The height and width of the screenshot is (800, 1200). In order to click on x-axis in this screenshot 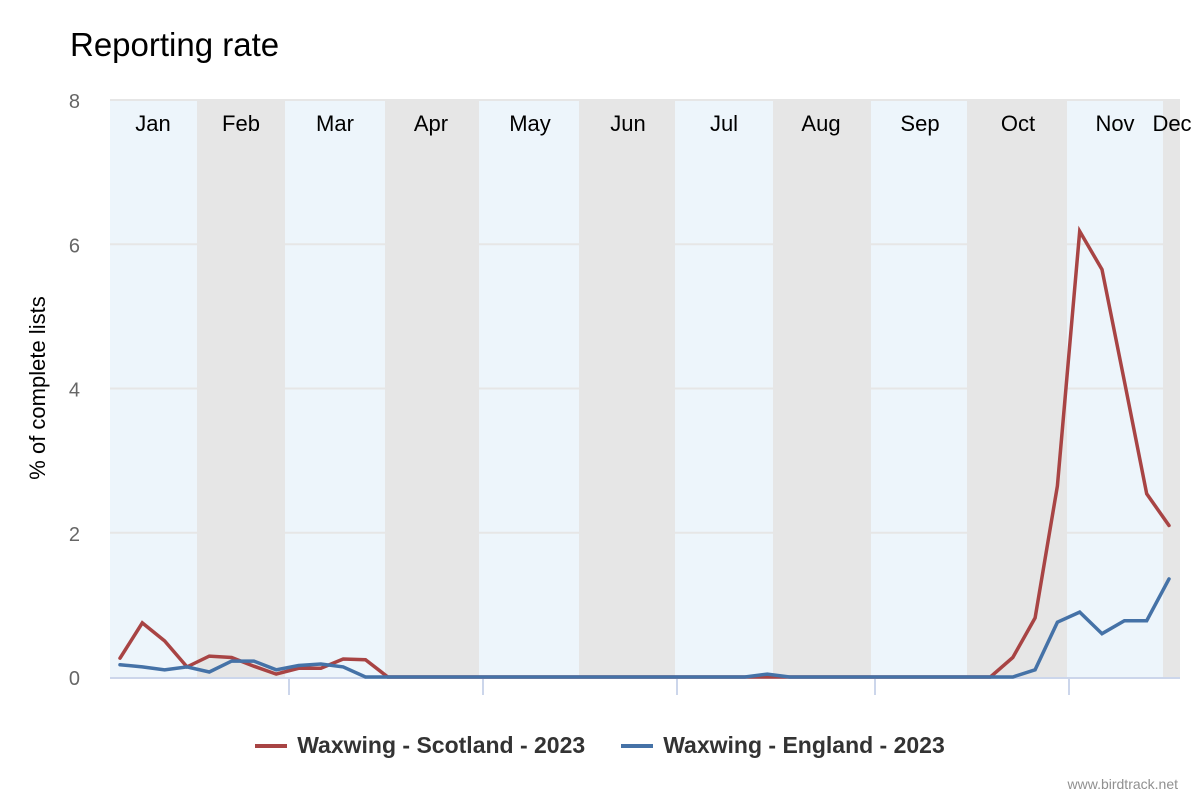, I will do `click(645, 686)`.